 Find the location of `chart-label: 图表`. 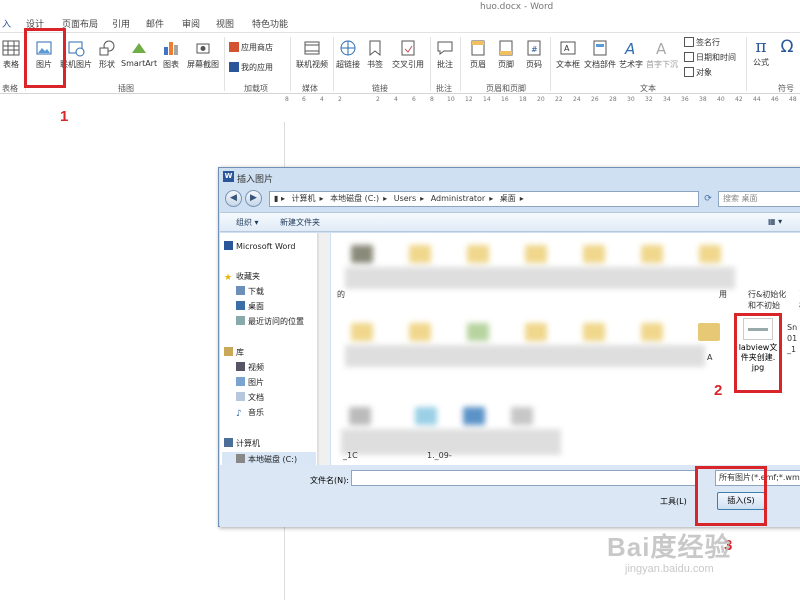

chart-label: 图表 is located at coordinates (171, 64).